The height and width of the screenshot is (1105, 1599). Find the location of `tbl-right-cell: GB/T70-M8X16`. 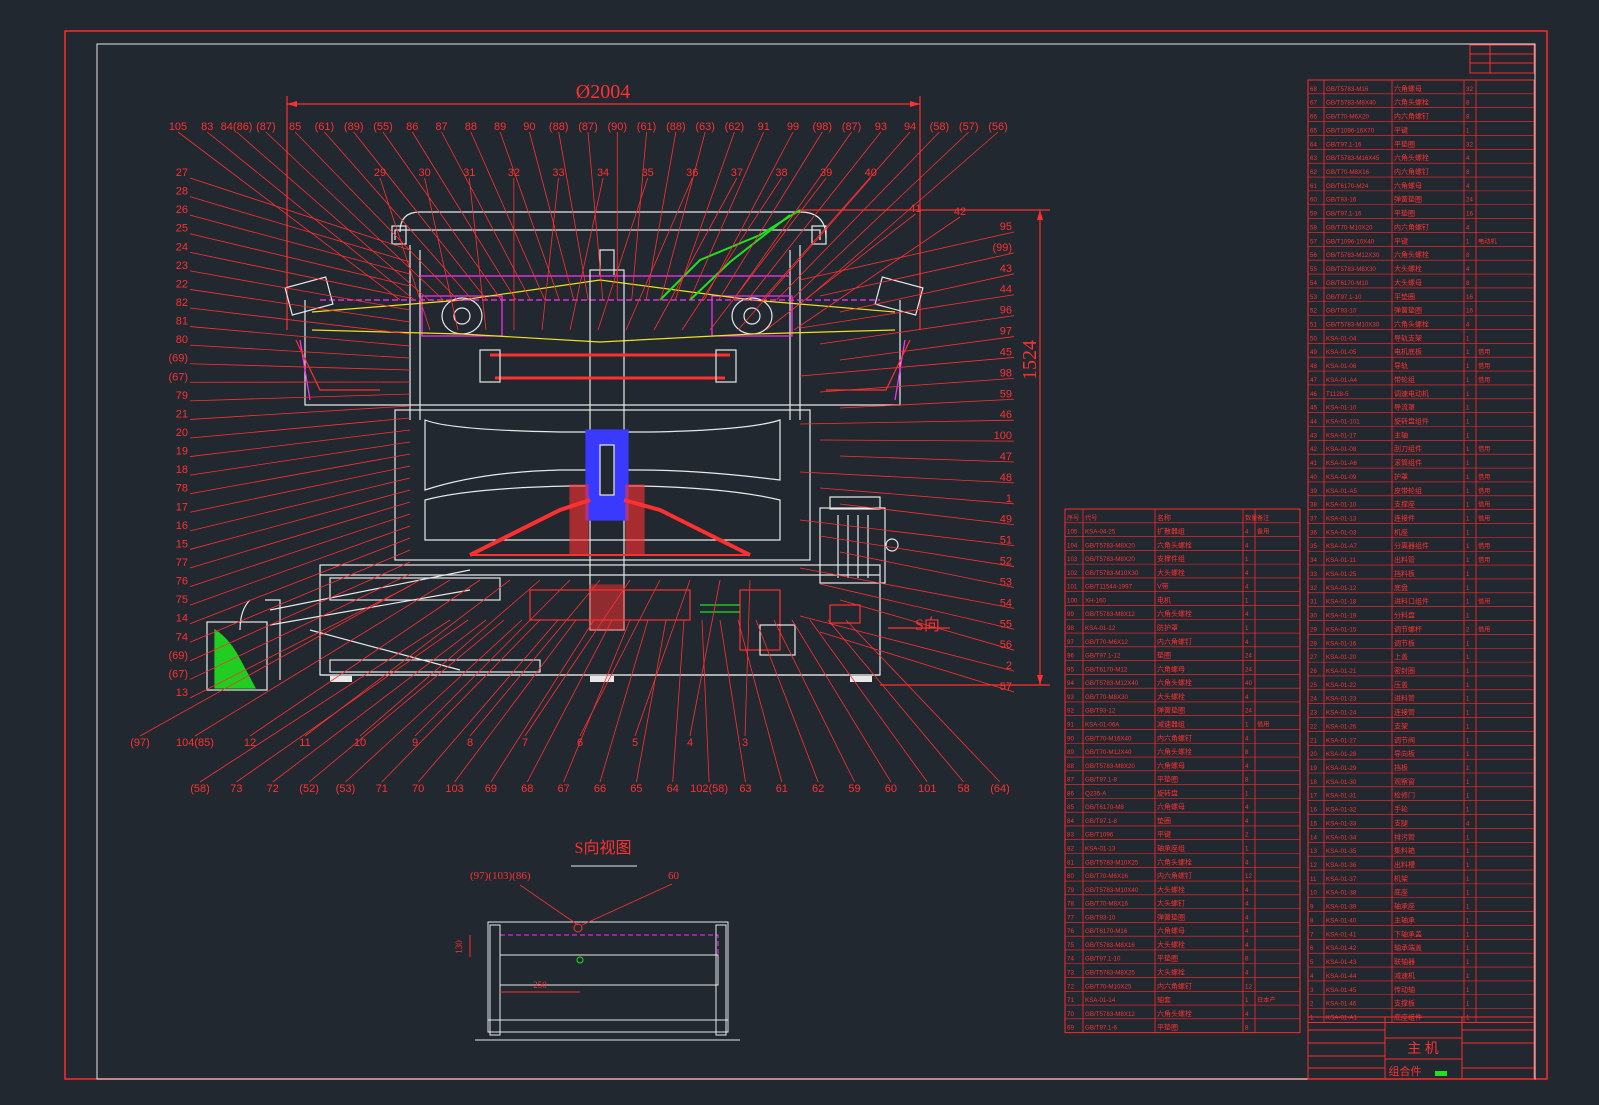

tbl-right-cell: GB/T70-M8X16 is located at coordinates (1348, 172).